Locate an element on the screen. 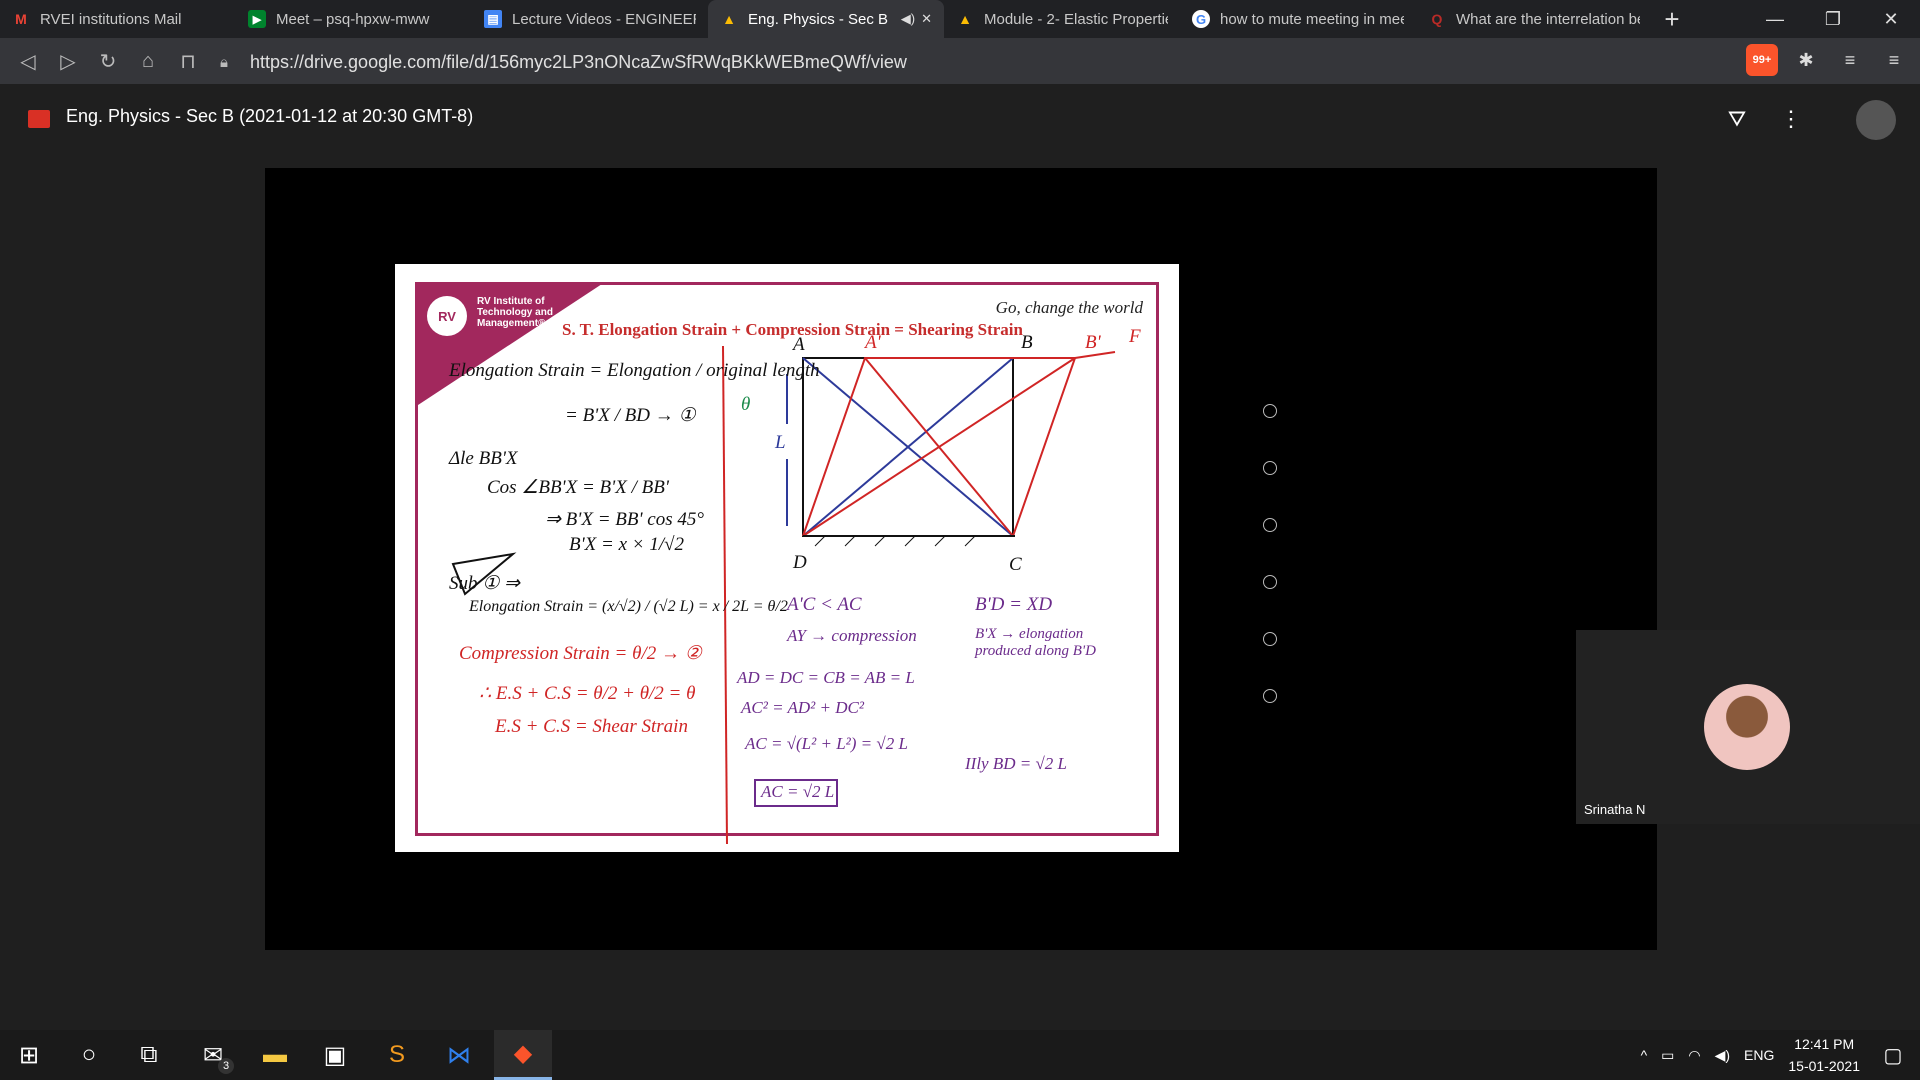 This screenshot has width=1920, height=1080. back-icon: ◁ is located at coordinates (28, 61).